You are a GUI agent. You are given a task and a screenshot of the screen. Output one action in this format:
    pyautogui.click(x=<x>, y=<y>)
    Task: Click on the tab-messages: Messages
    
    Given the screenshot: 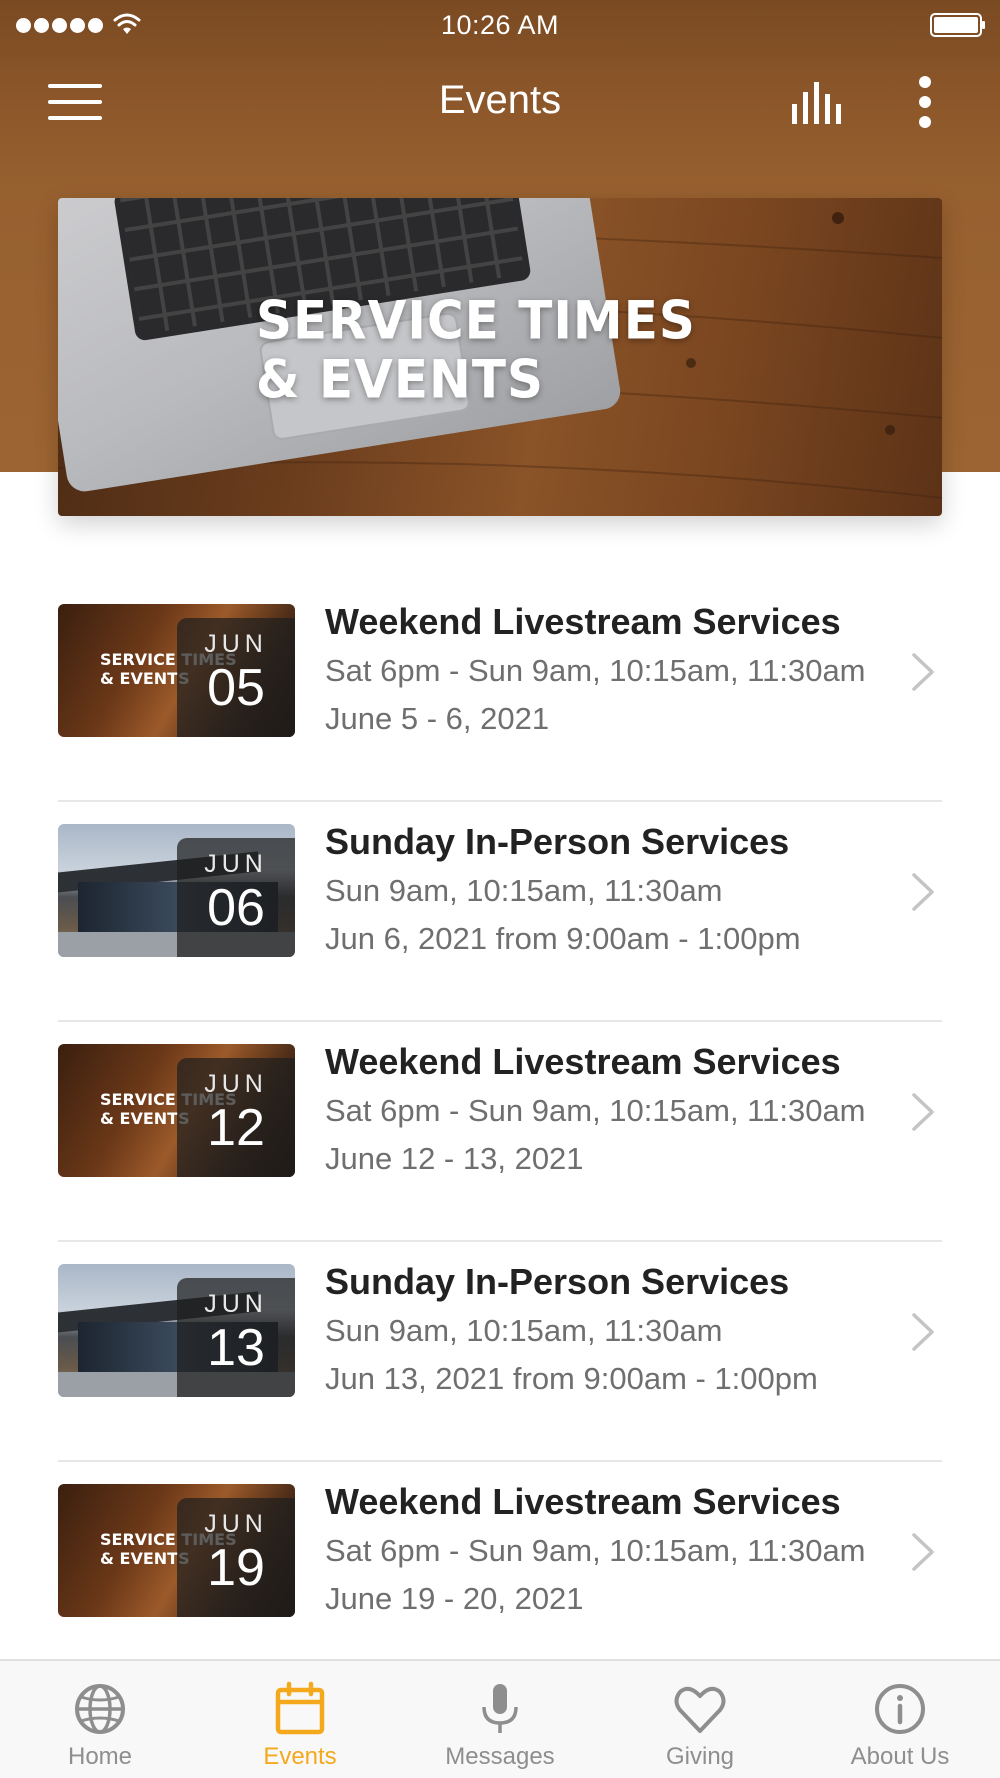 What is the action you would take?
    pyautogui.click(x=500, y=1719)
    